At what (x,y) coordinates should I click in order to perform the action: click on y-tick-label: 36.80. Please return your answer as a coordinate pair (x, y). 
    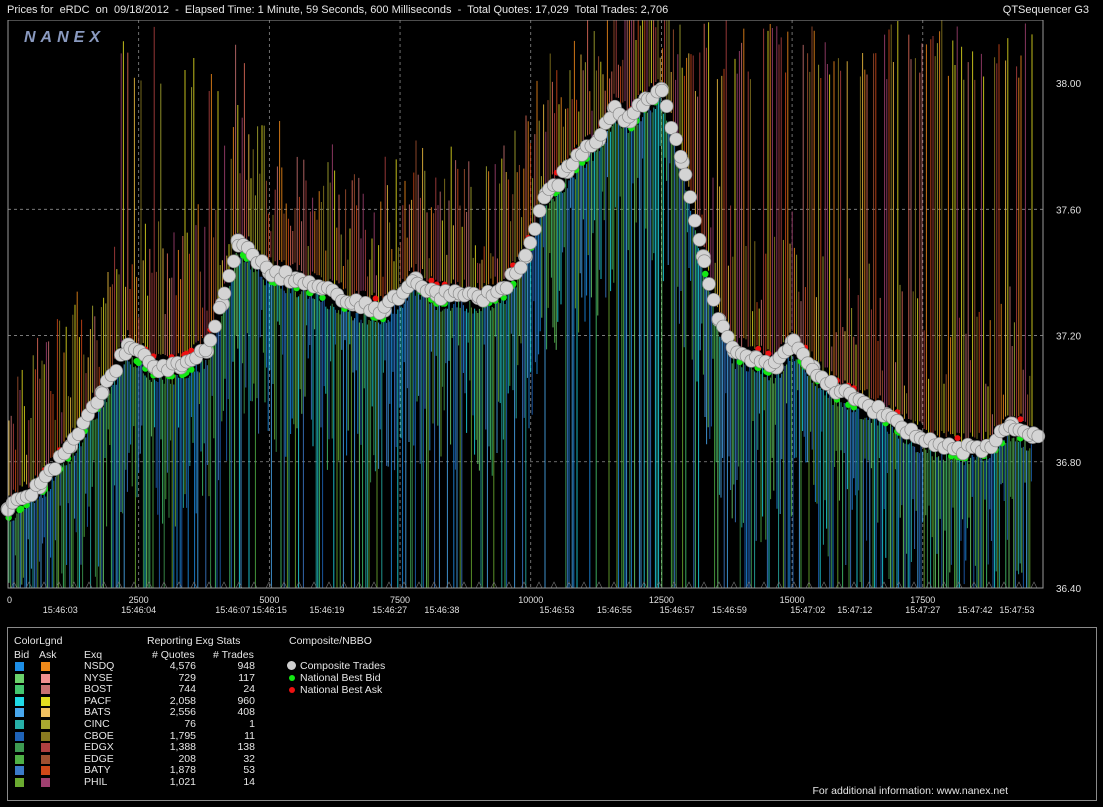
    Looking at the image, I should click on (1068, 463).